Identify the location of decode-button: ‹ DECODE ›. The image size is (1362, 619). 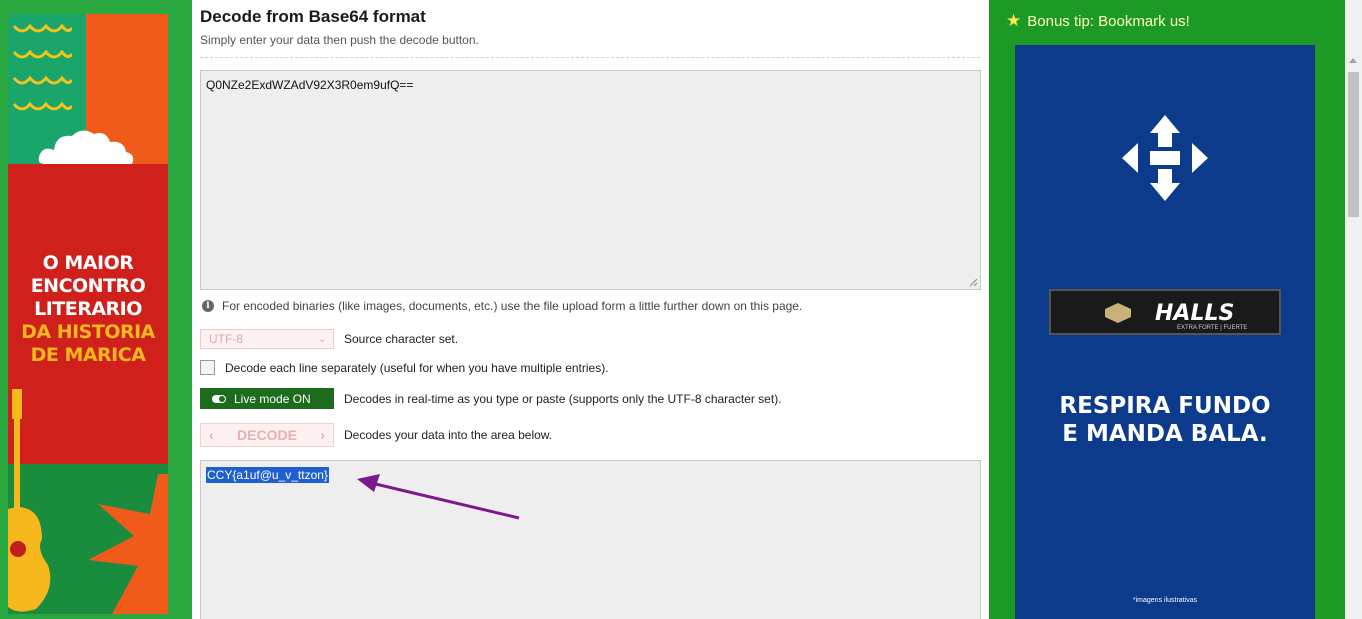
(267, 435).